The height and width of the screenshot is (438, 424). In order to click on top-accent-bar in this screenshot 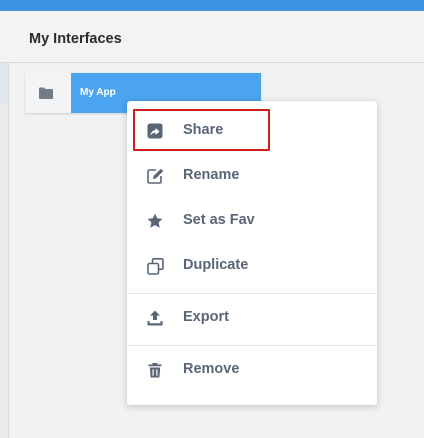, I will do `click(212, 5)`.